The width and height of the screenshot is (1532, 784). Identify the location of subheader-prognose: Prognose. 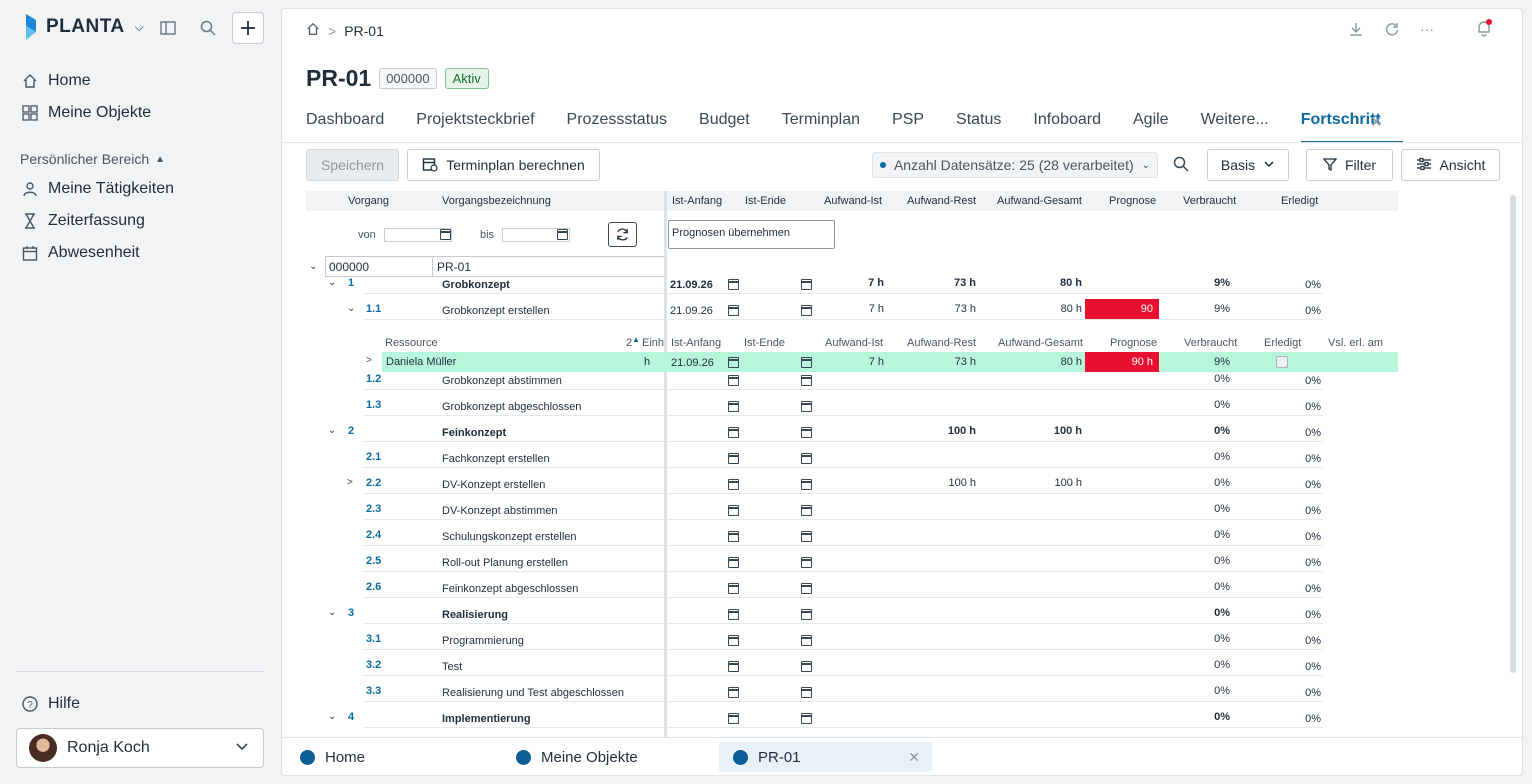
(1133, 343).